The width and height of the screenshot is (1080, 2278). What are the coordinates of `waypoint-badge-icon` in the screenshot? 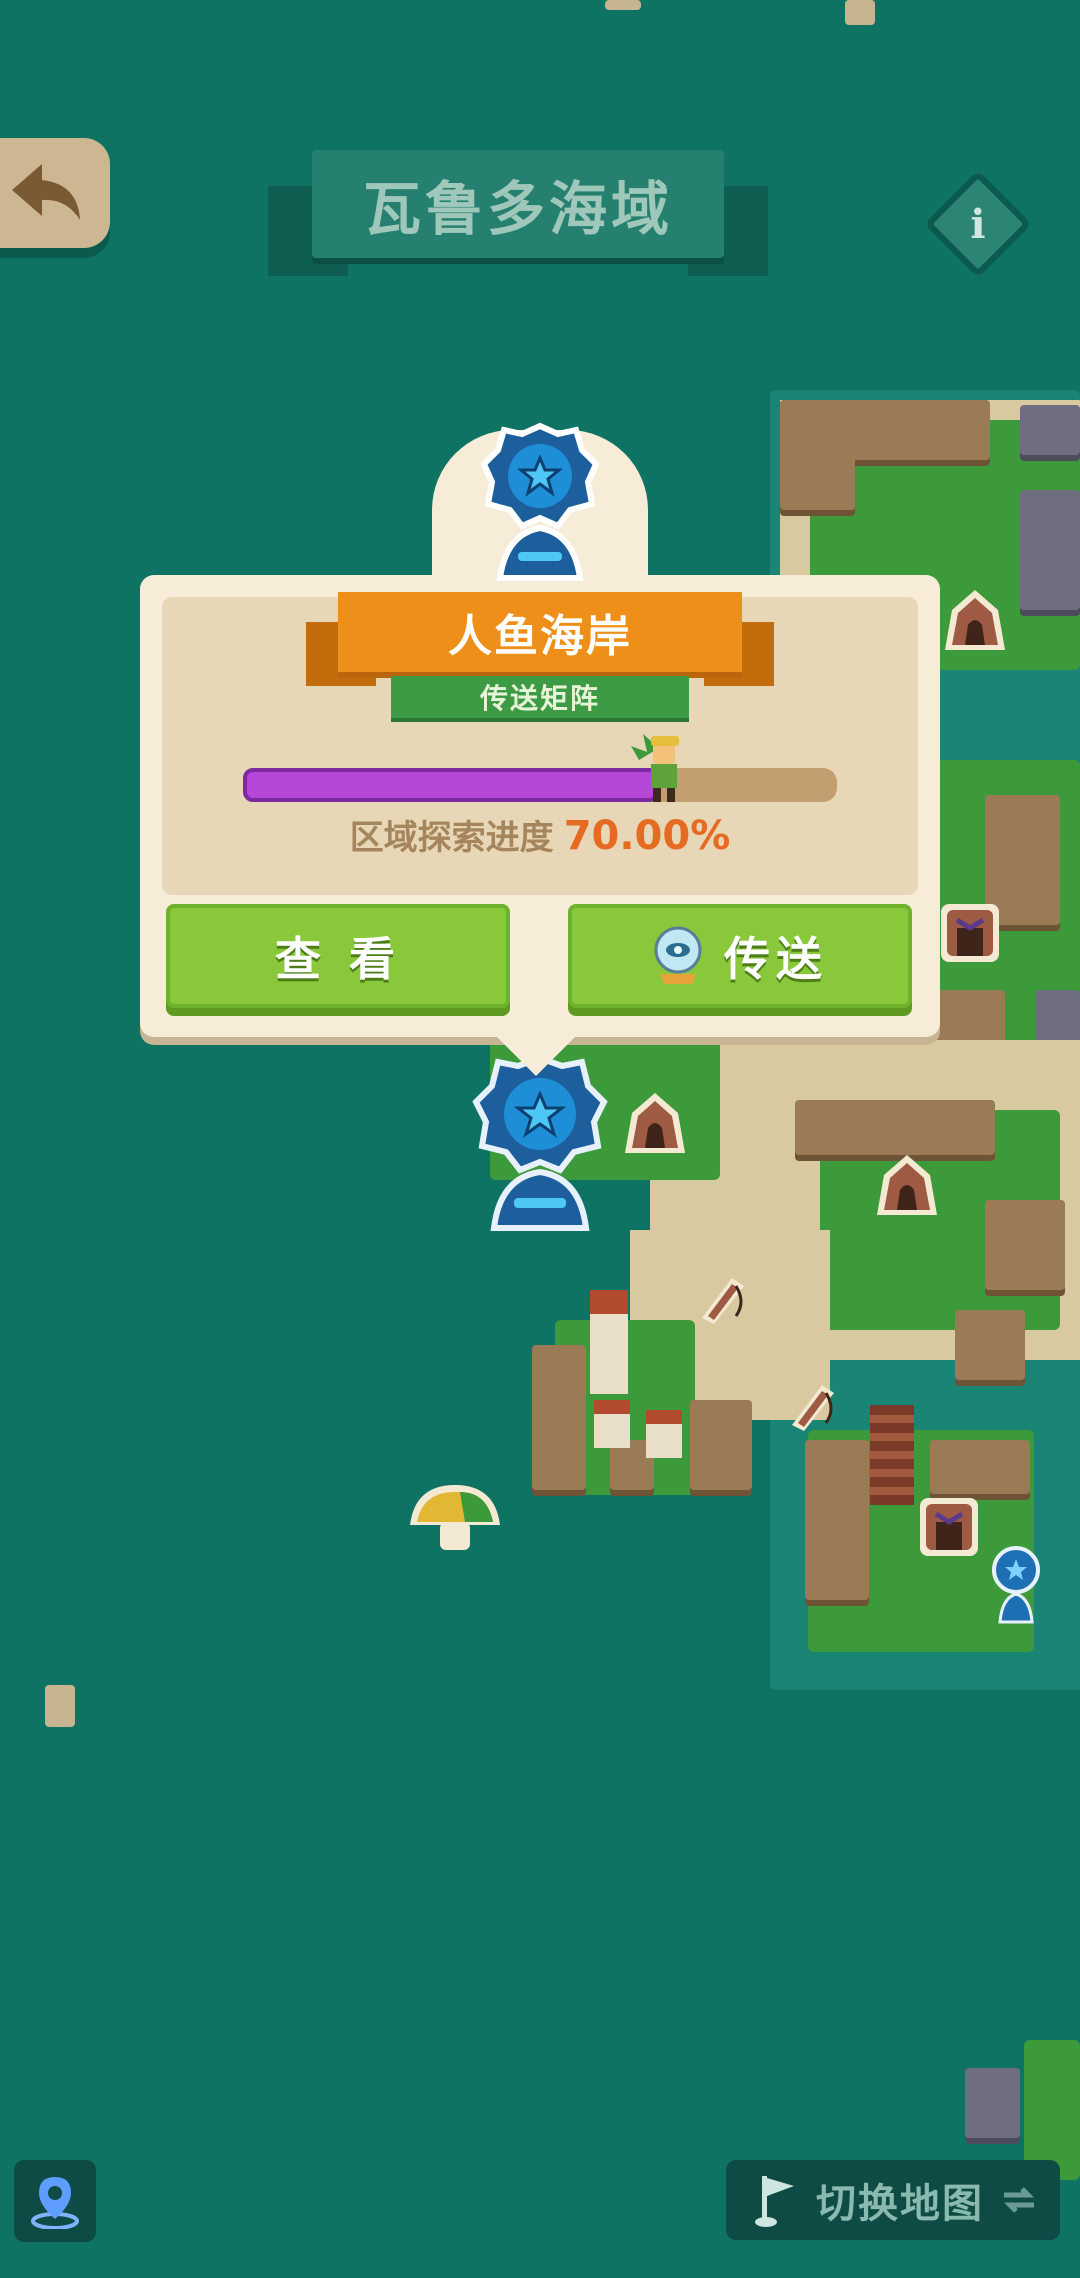 It's located at (540, 501).